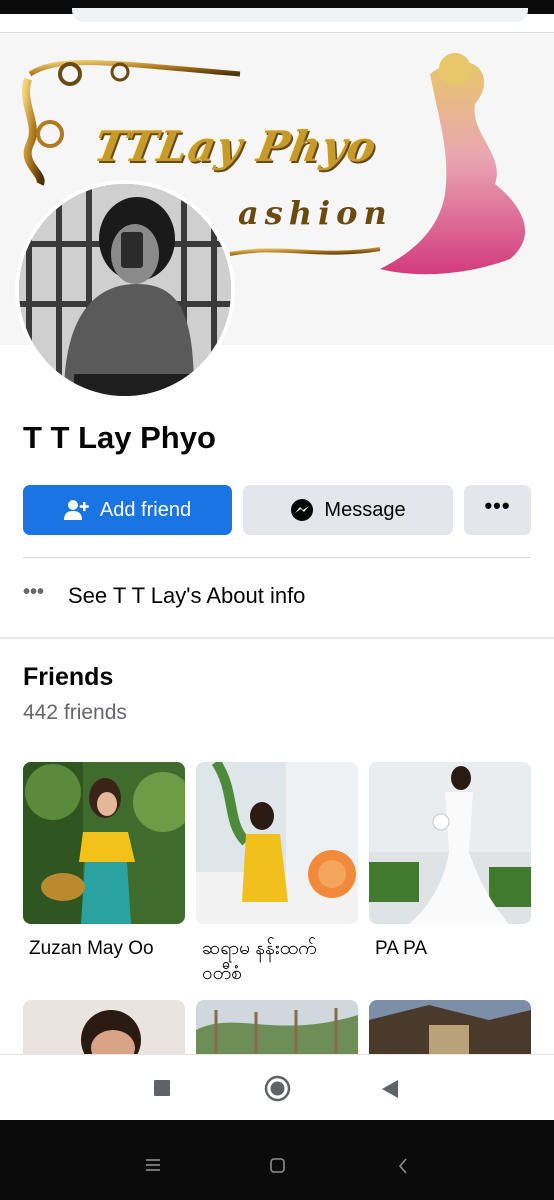 This screenshot has width=554, height=1200. What do you see at coordinates (315, 213) in the screenshot?
I see `cover-subtitle-text: ashion` at bounding box center [315, 213].